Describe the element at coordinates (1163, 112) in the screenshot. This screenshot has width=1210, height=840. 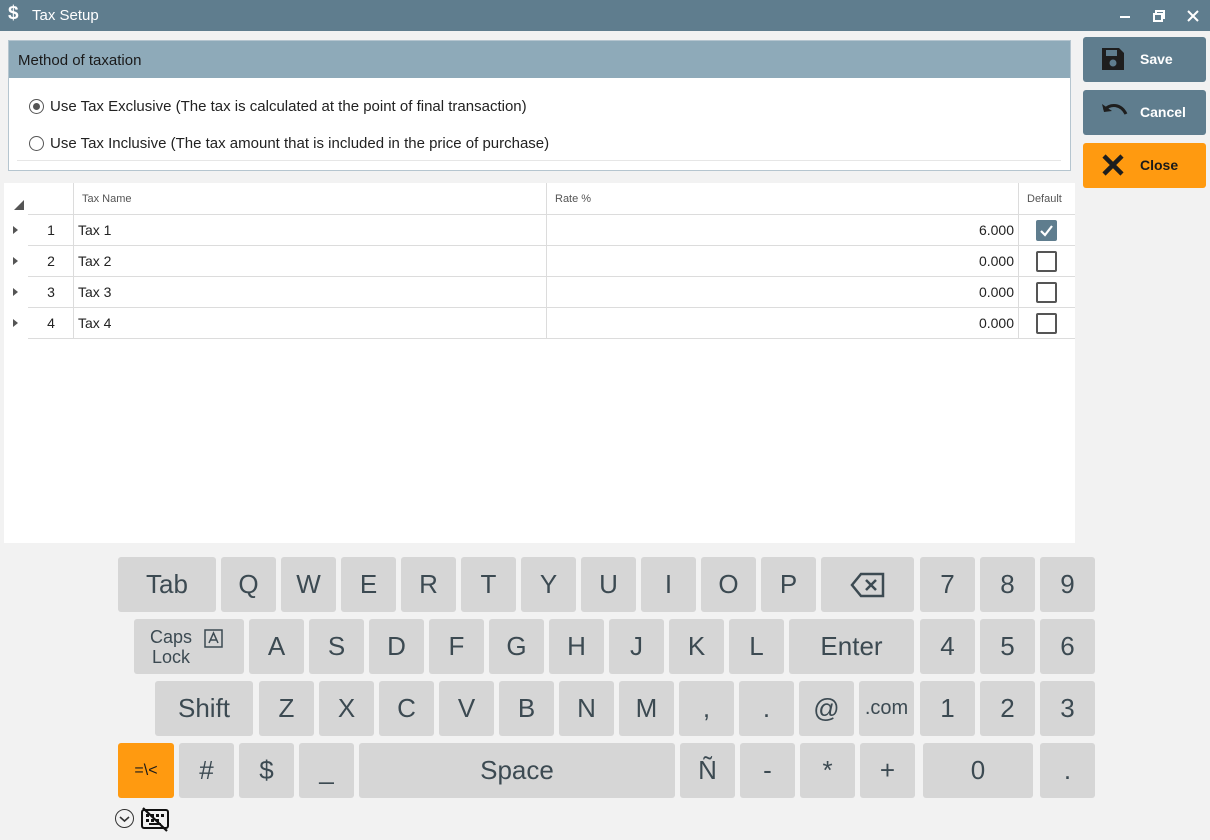
I see `cancel-label: Cancel` at that location.